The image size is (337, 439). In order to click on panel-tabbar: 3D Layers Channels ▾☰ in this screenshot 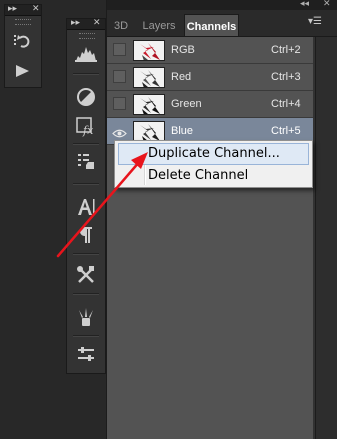, I will do `click(222, 23)`.